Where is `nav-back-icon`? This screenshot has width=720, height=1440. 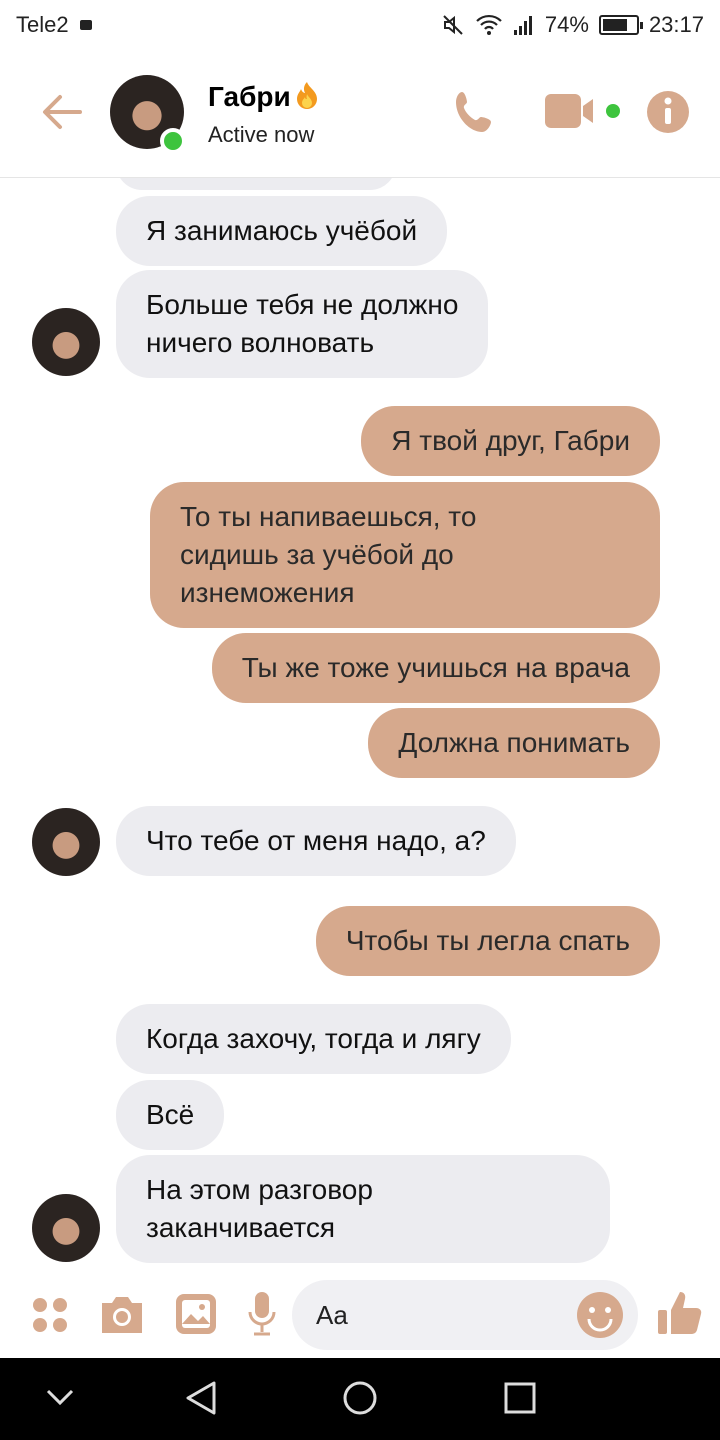
nav-back-icon is located at coordinates (201, 1398).